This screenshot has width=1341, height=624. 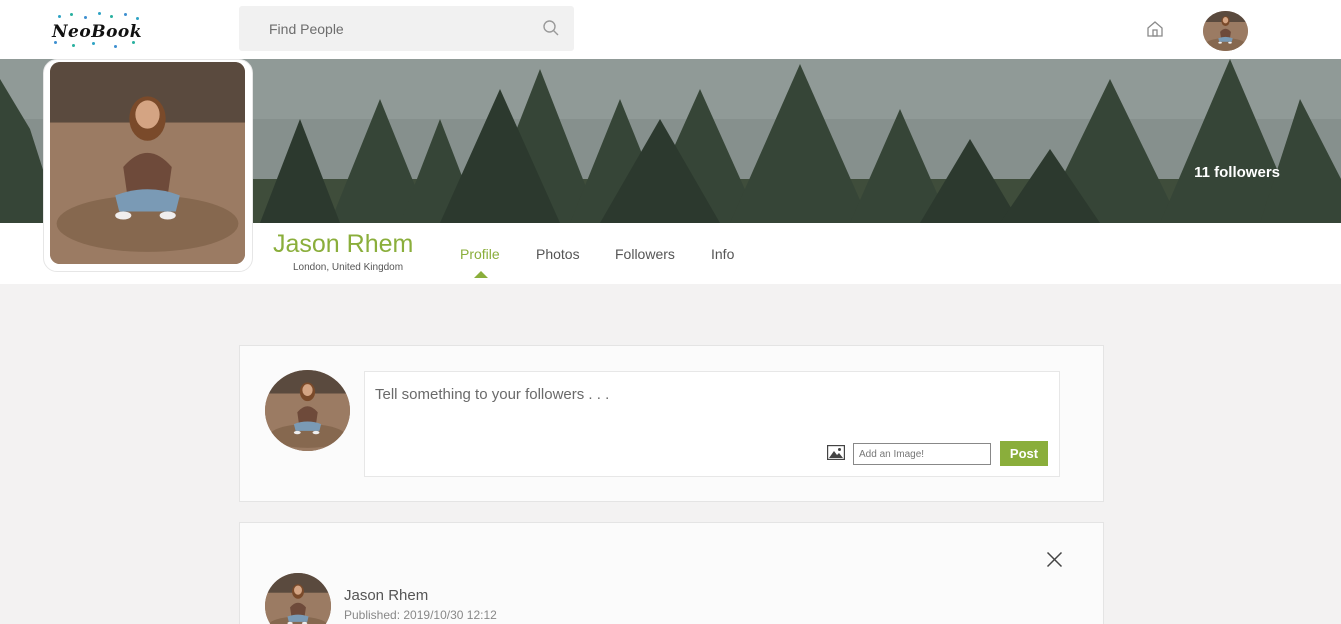 What do you see at coordinates (1155, 29) in the screenshot?
I see `home-icon` at bounding box center [1155, 29].